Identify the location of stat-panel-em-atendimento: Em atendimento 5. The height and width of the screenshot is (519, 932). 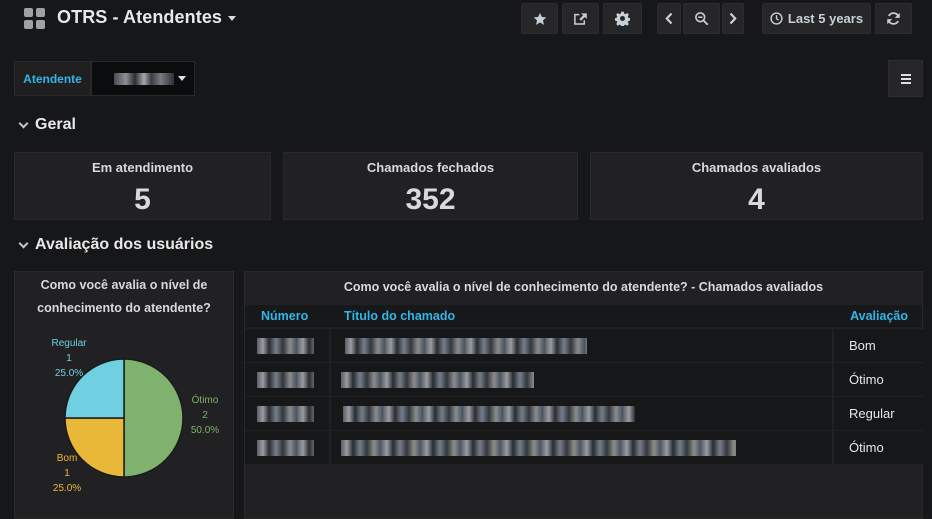
(142, 186).